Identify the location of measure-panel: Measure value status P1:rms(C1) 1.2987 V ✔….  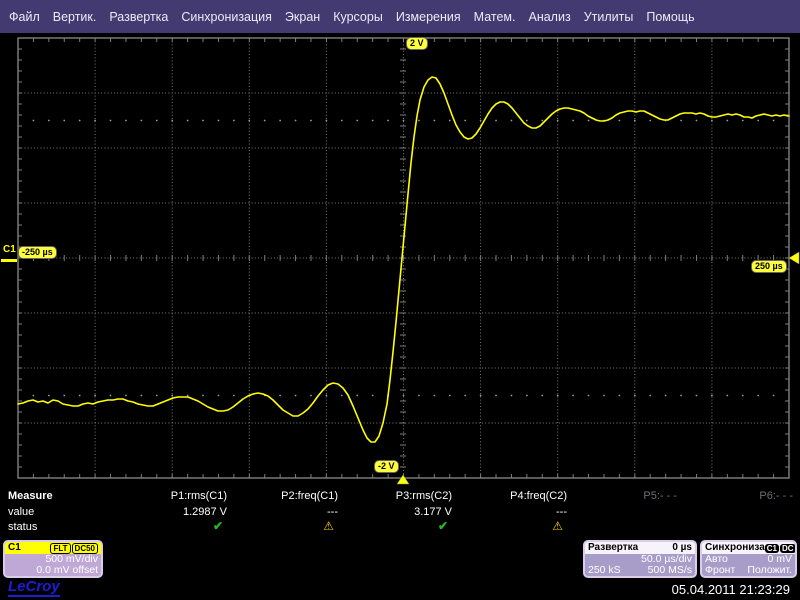
(400, 511).